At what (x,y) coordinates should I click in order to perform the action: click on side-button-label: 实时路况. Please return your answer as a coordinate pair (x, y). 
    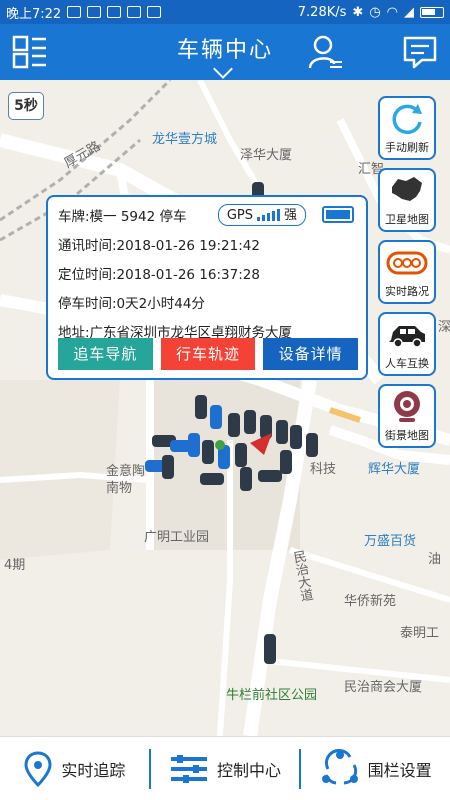
    Looking at the image, I should click on (407, 291).